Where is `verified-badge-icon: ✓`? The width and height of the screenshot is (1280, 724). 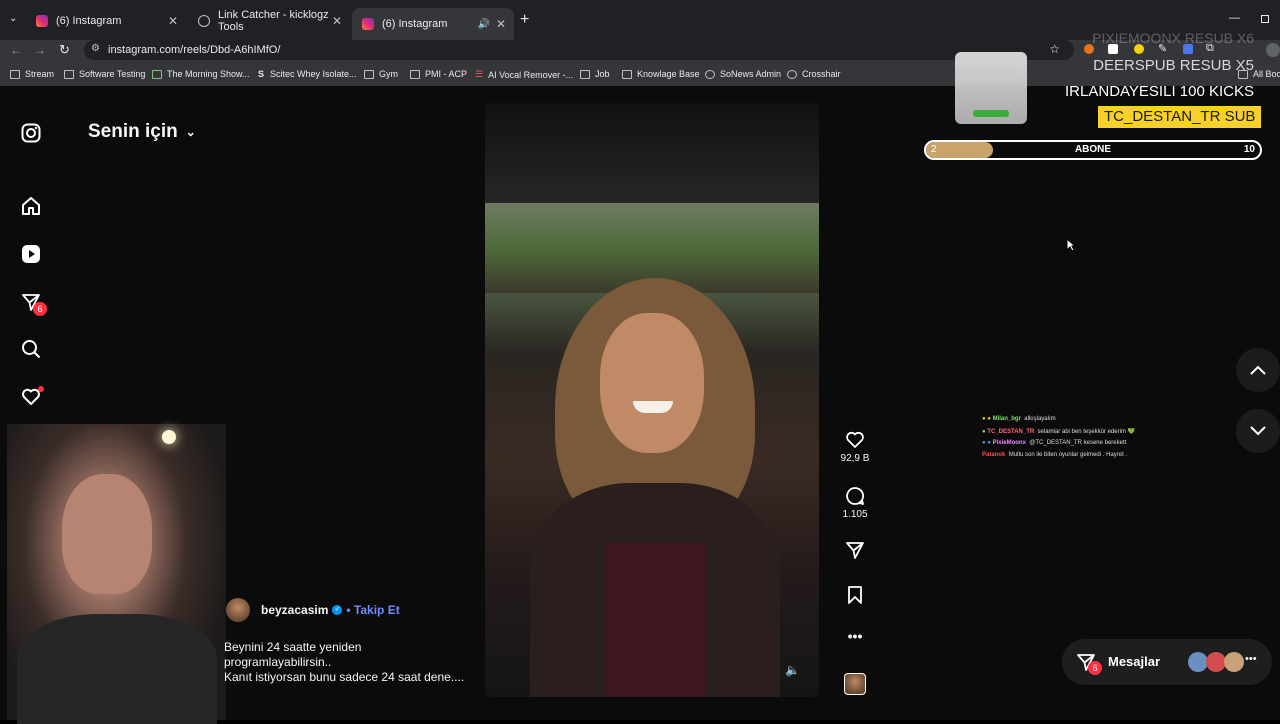
verified-badge-icon: ✓ is located at coordinates (337, 610).